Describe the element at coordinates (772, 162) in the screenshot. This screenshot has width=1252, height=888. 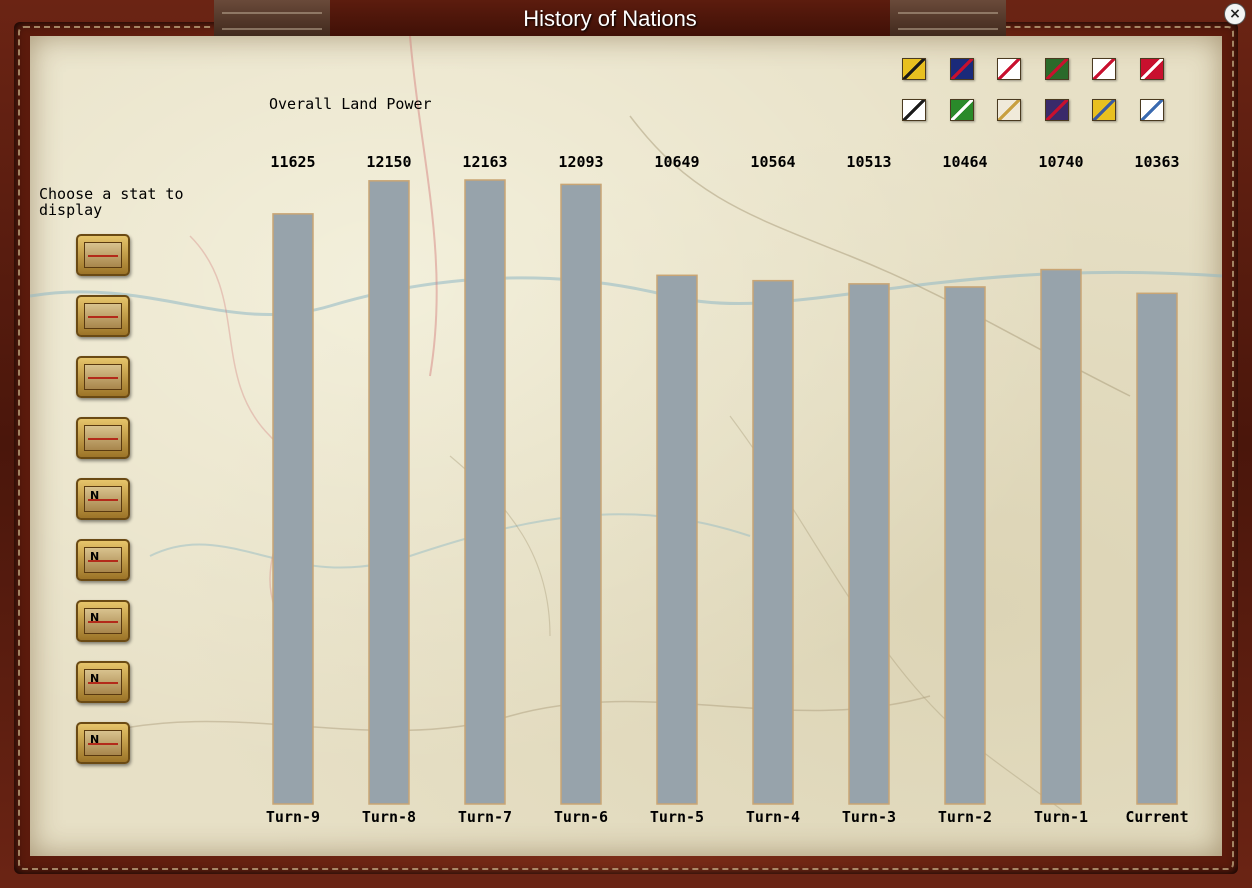
I see `value-label: 10564` at that location.